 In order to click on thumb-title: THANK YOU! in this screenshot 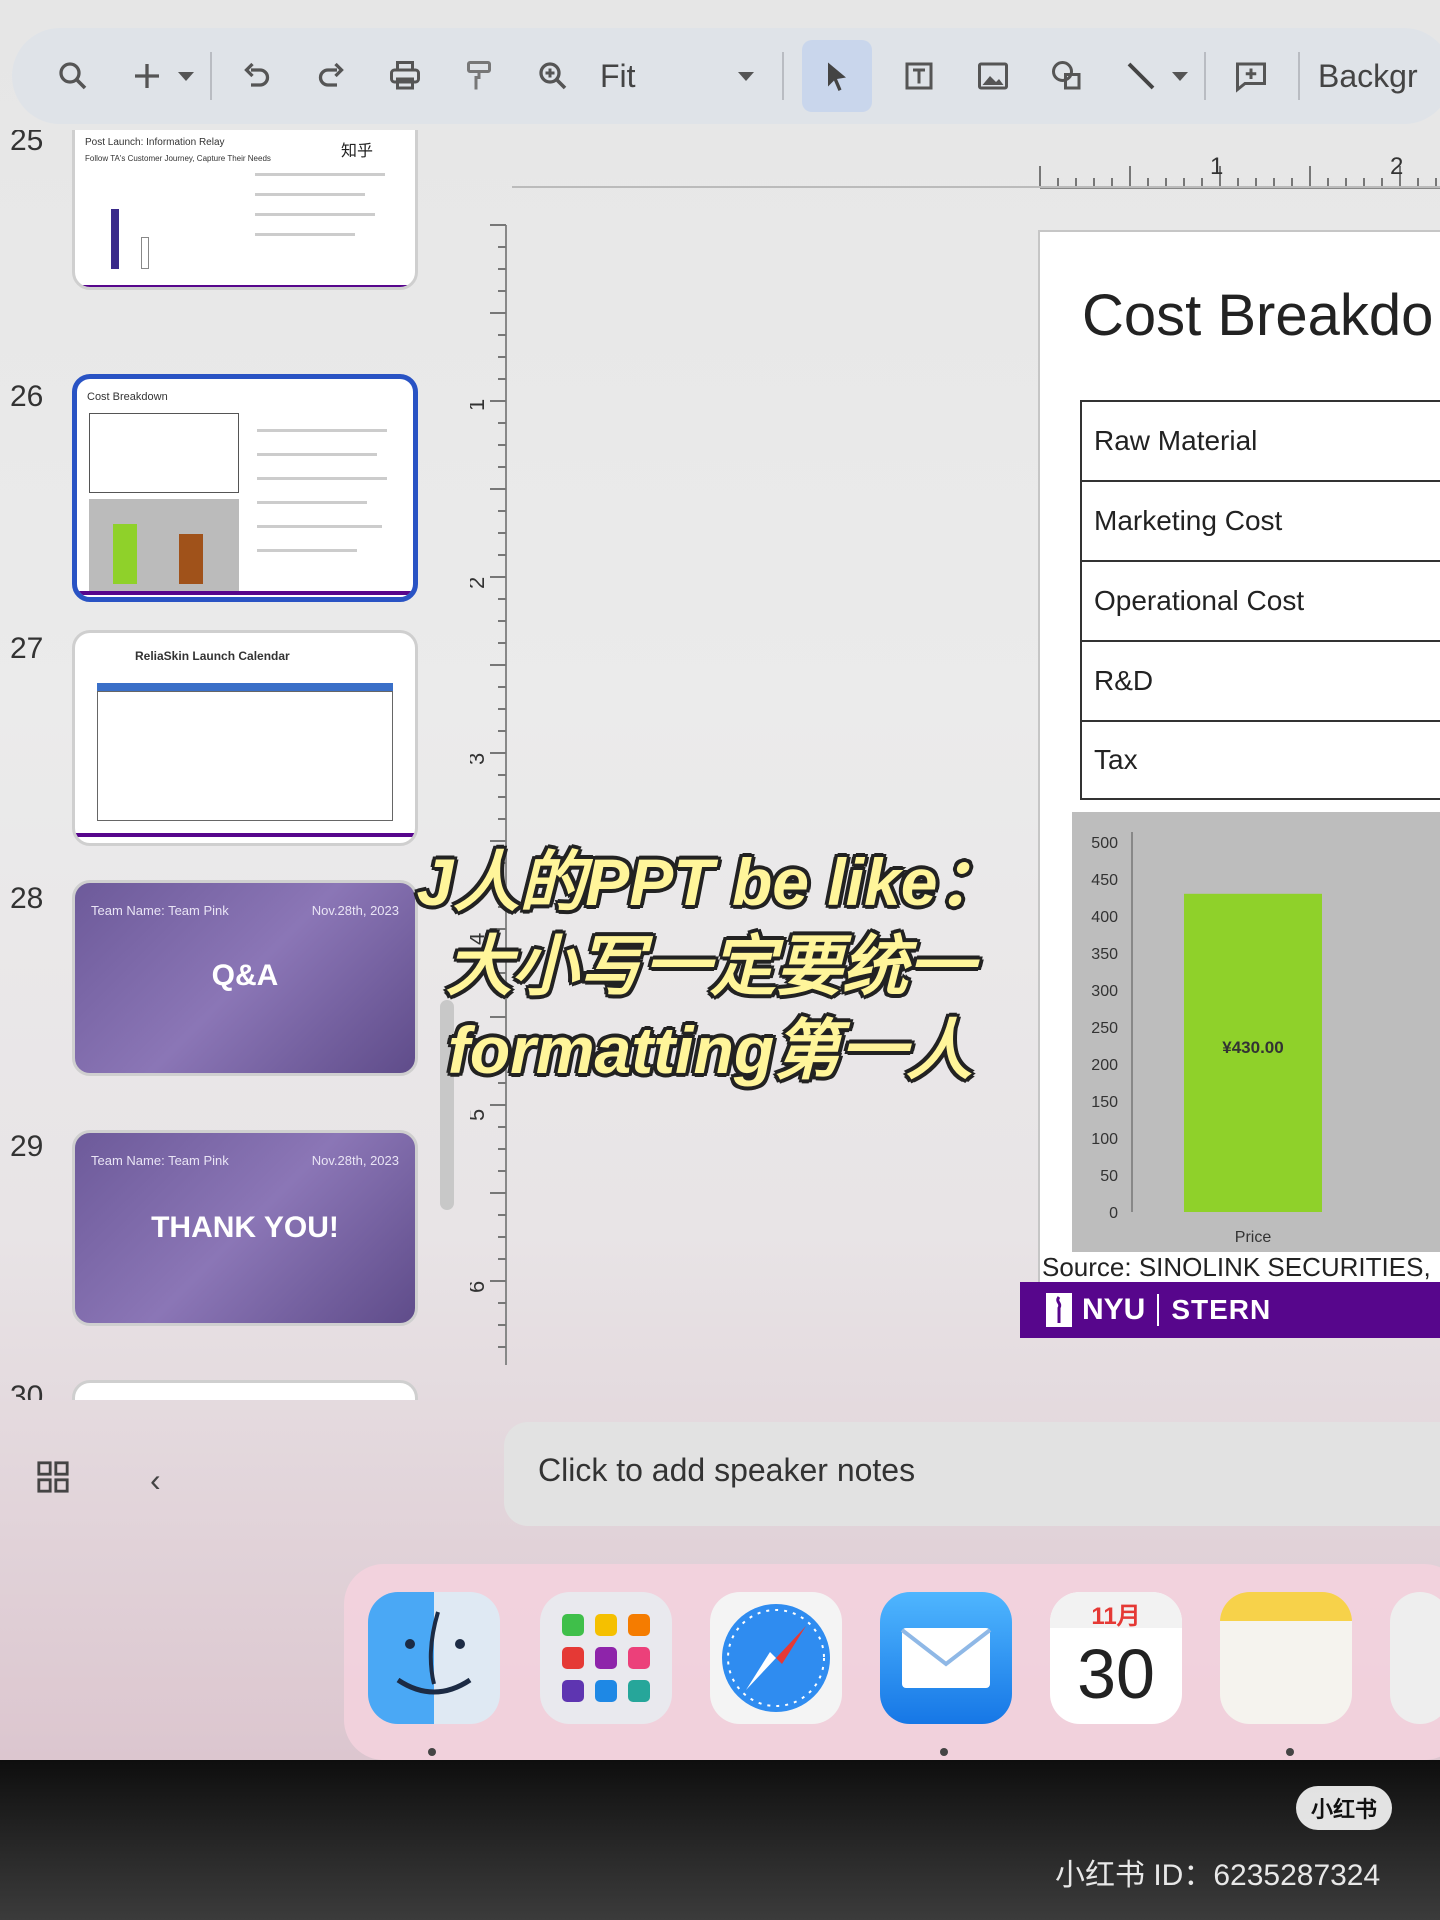, I will do `click(245, 1227)`.